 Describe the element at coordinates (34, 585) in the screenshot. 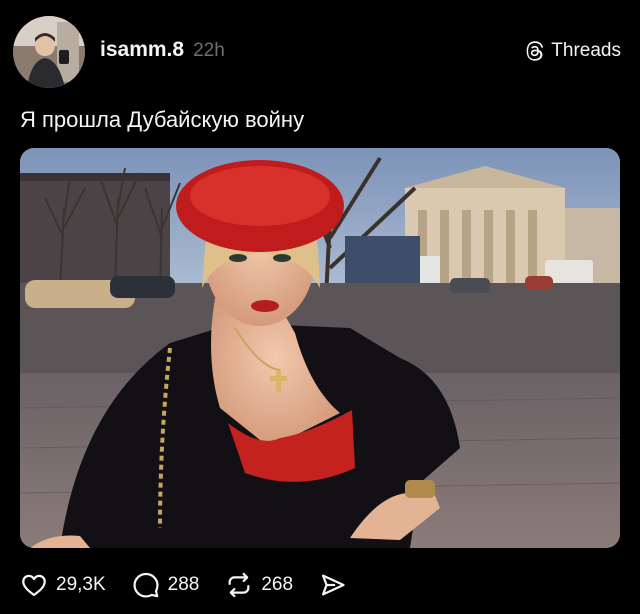

I see `heart-icon` at that location.